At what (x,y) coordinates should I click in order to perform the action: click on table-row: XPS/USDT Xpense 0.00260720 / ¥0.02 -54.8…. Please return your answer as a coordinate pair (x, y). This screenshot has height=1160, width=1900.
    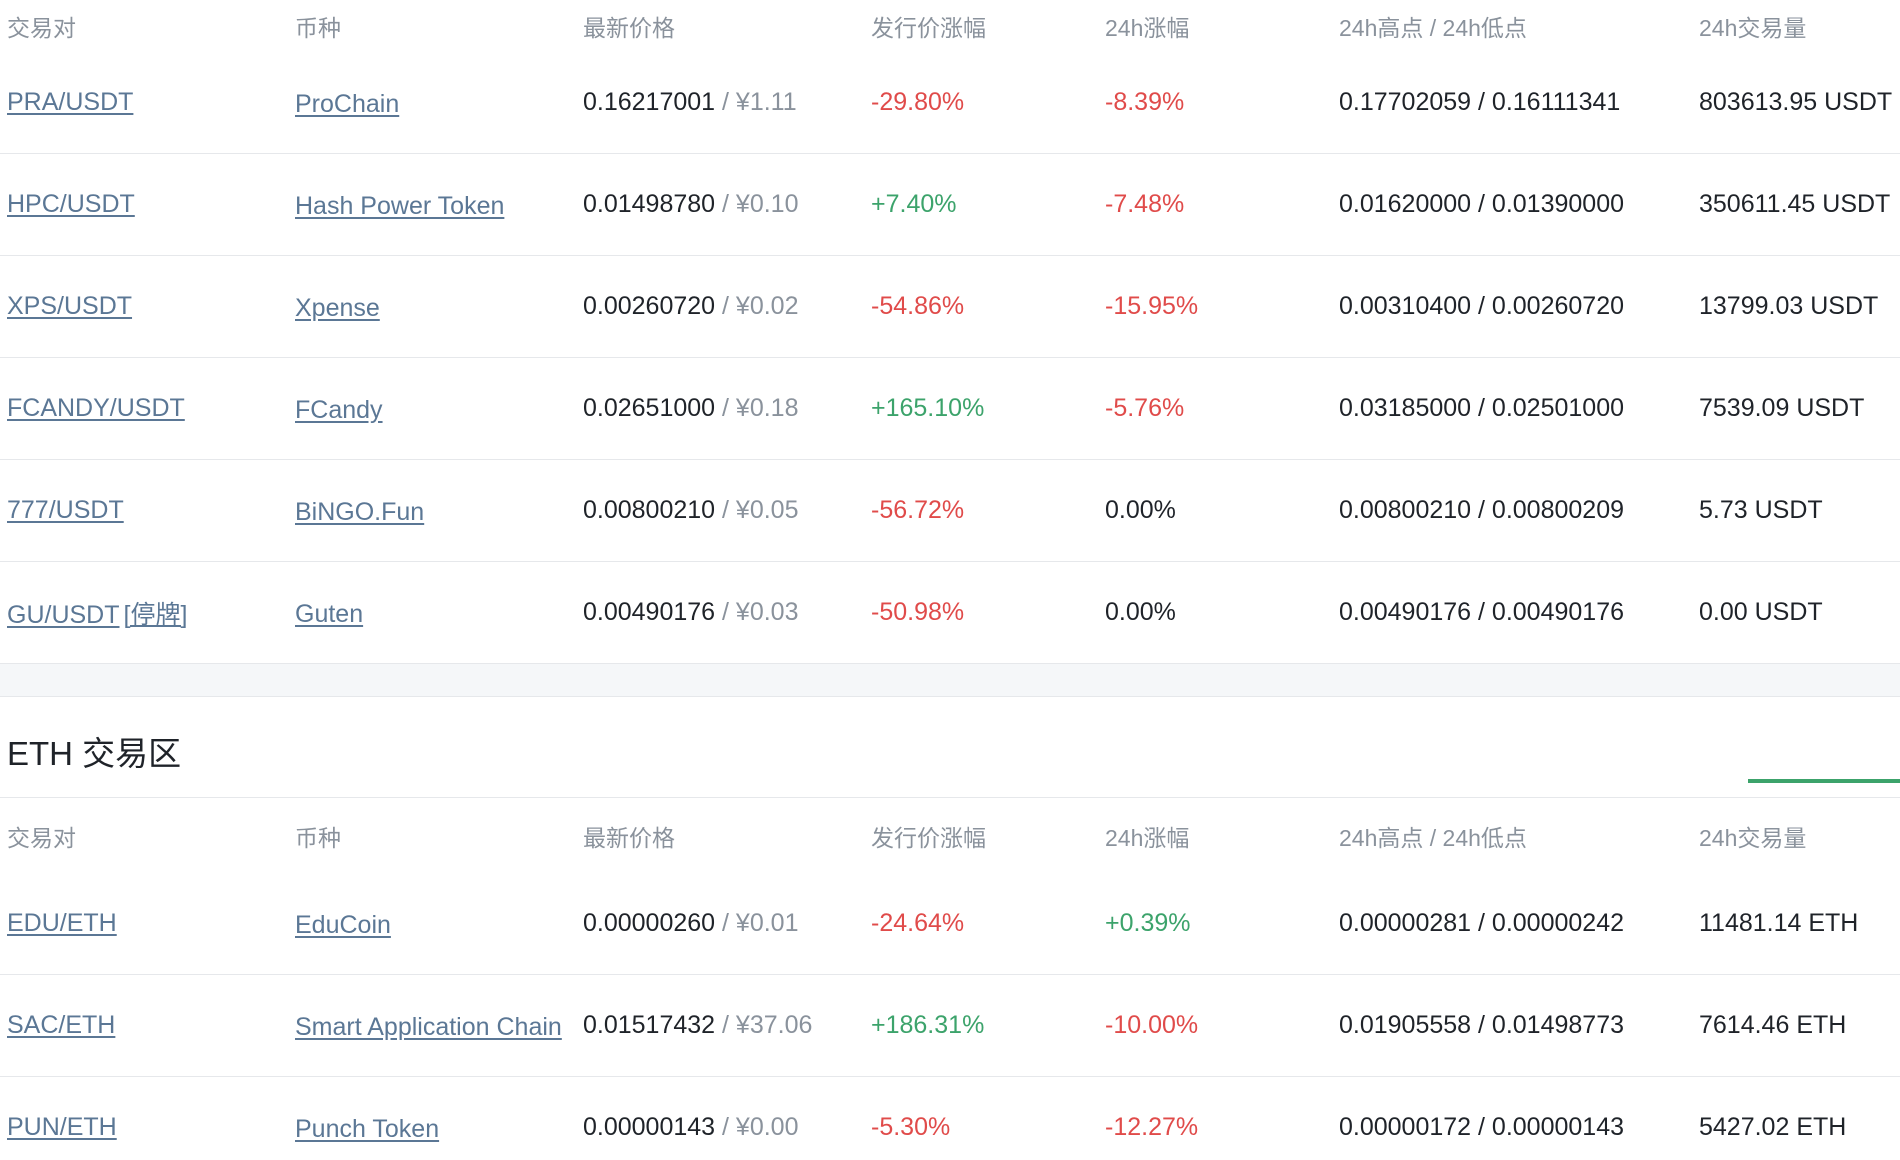
    Looking at the image, I should click on (950, 307).